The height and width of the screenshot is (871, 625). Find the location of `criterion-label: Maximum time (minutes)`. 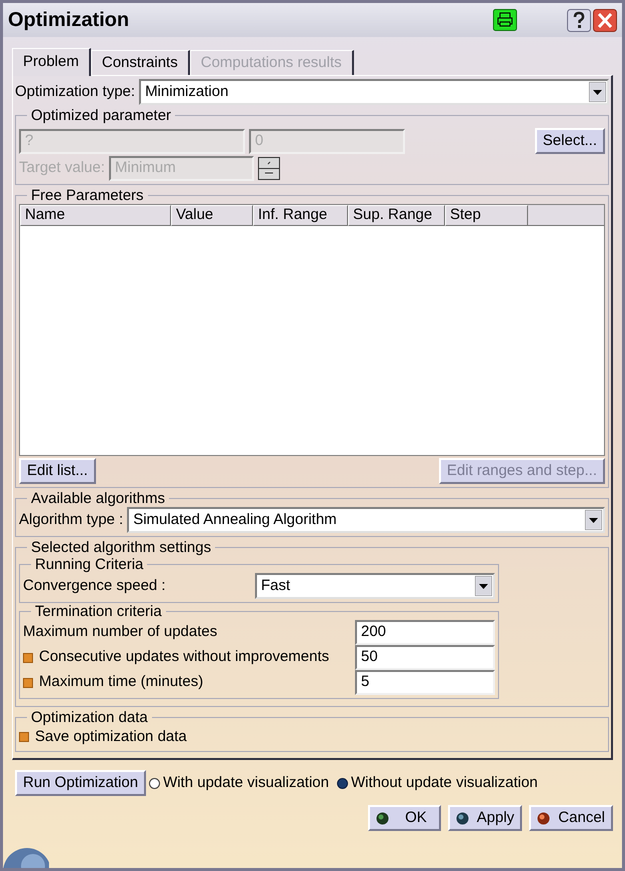

criterion-label: Maximum time (minutes) is located at coordinates (121, 682).